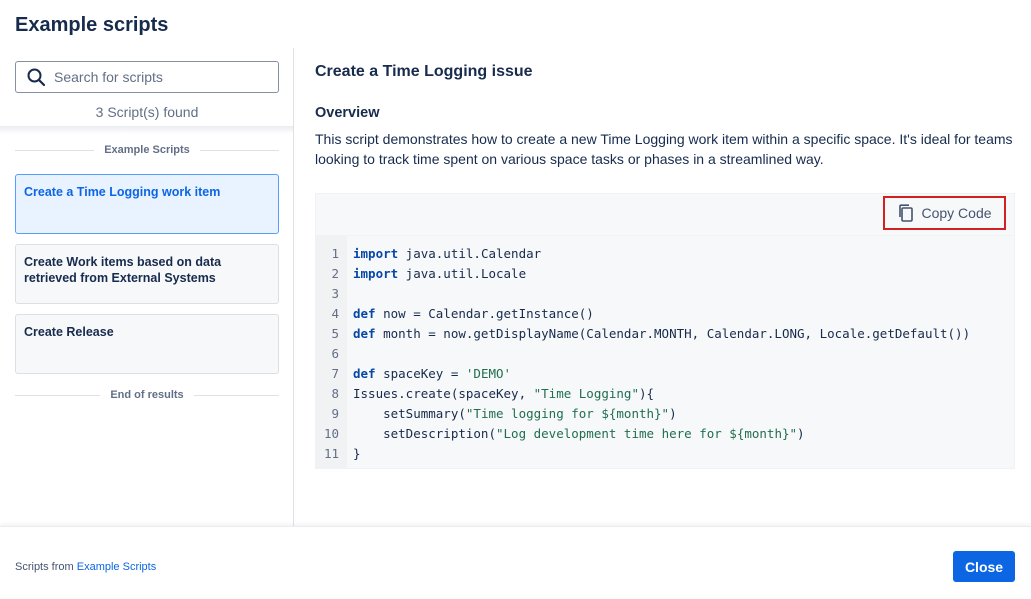  I want to click on line-number: 2, so click(335, 273).